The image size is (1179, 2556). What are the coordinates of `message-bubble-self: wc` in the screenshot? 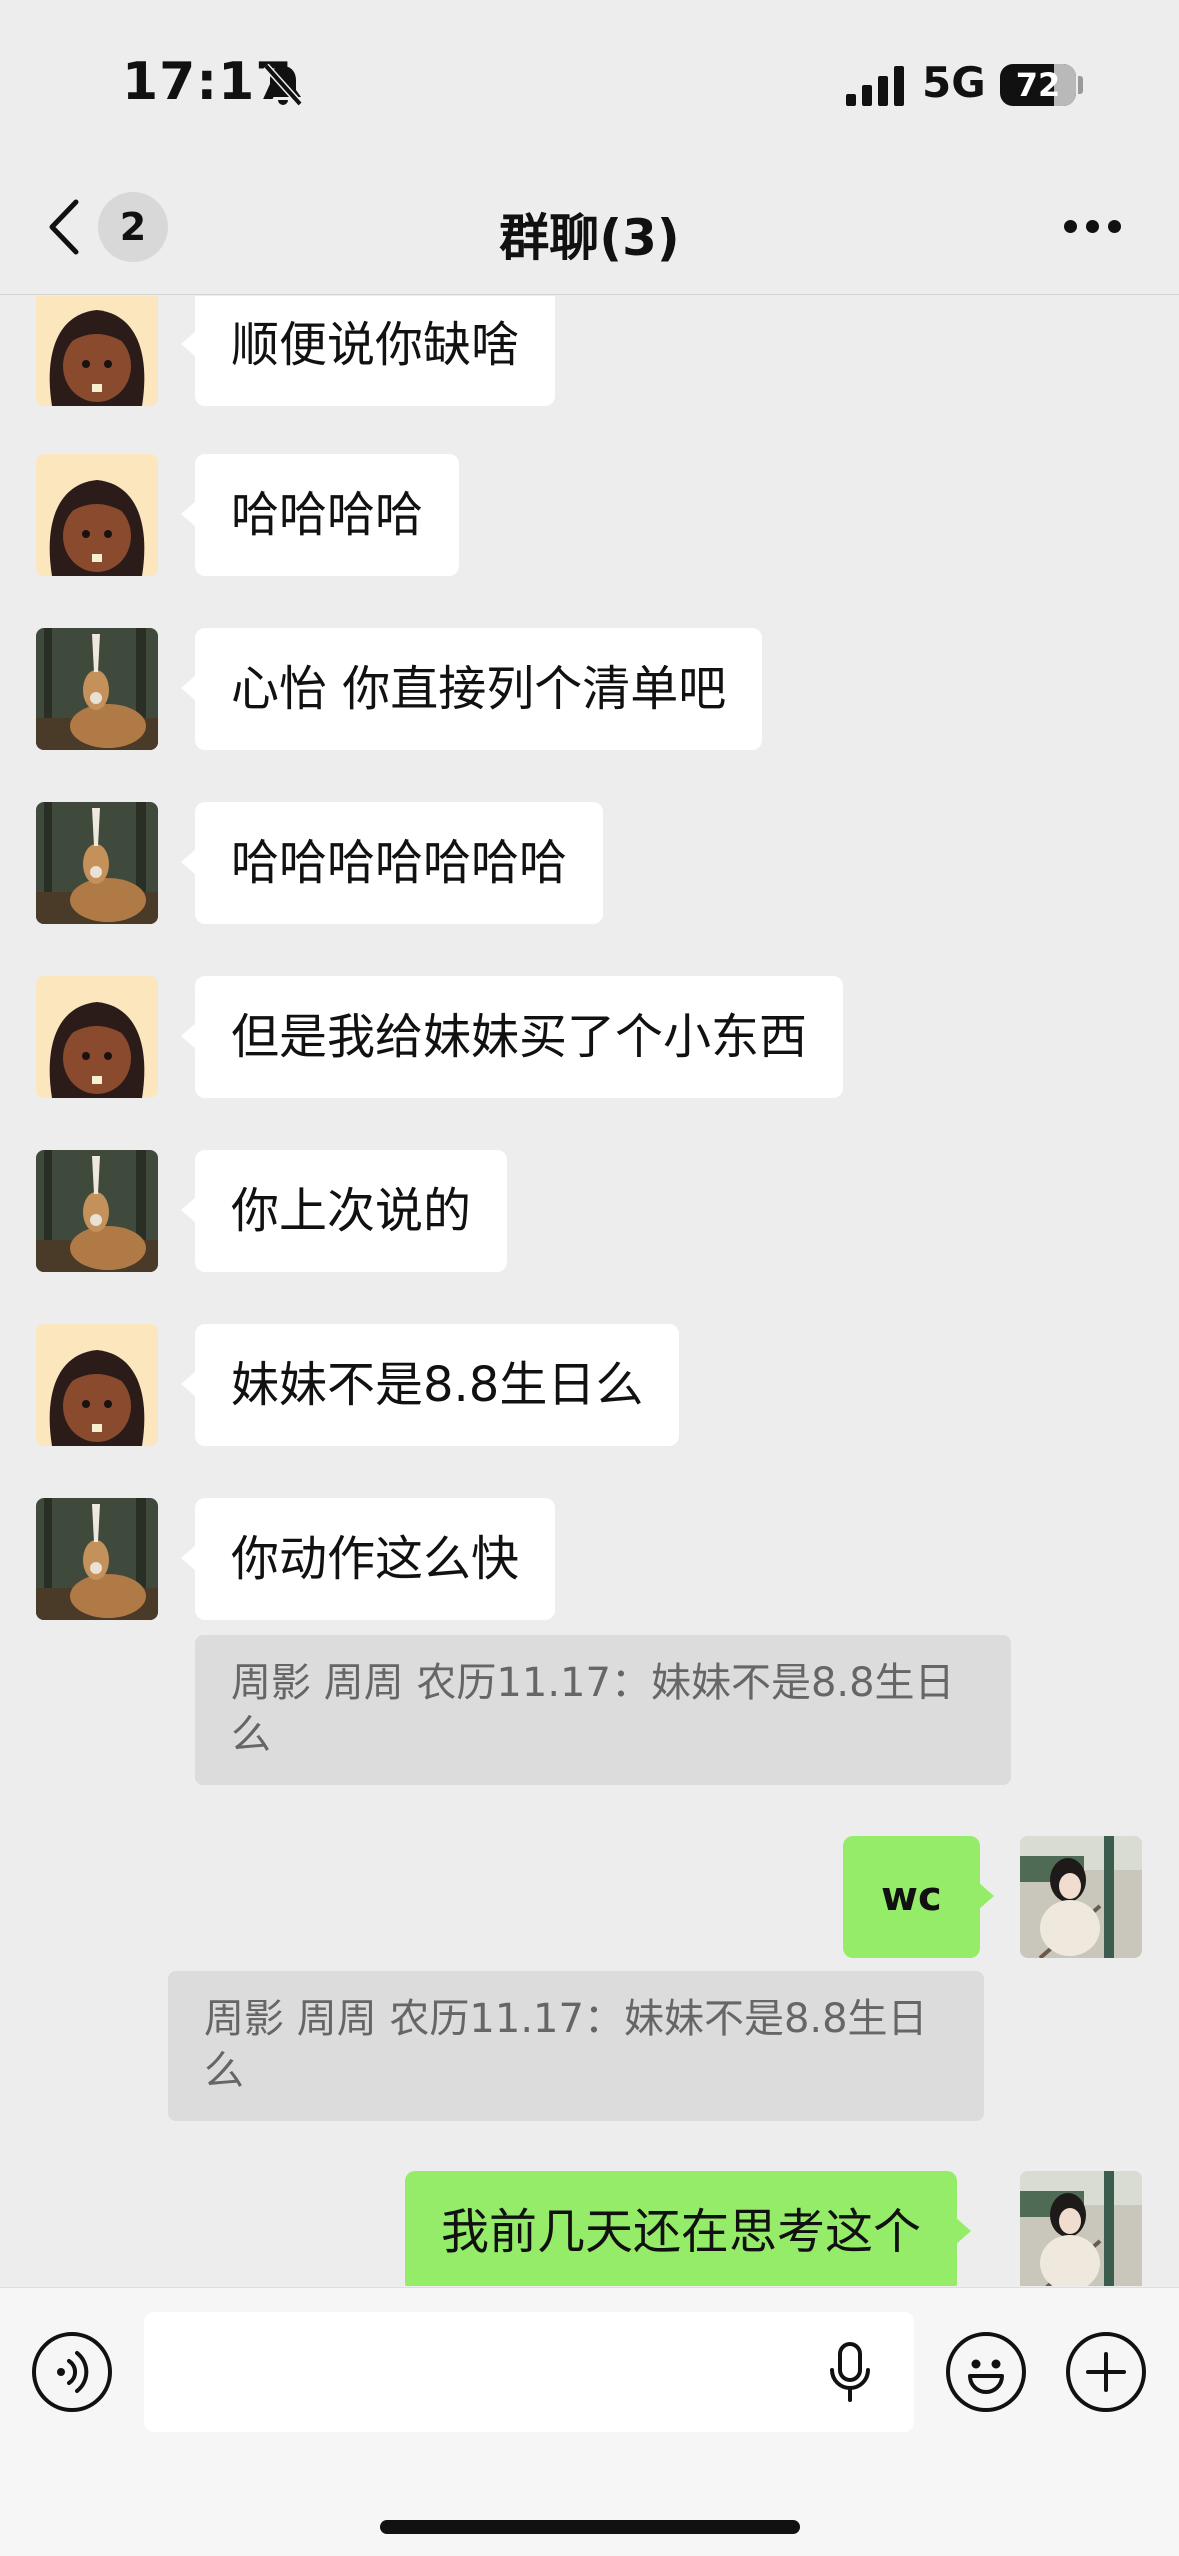 It's located at (918, 1897).